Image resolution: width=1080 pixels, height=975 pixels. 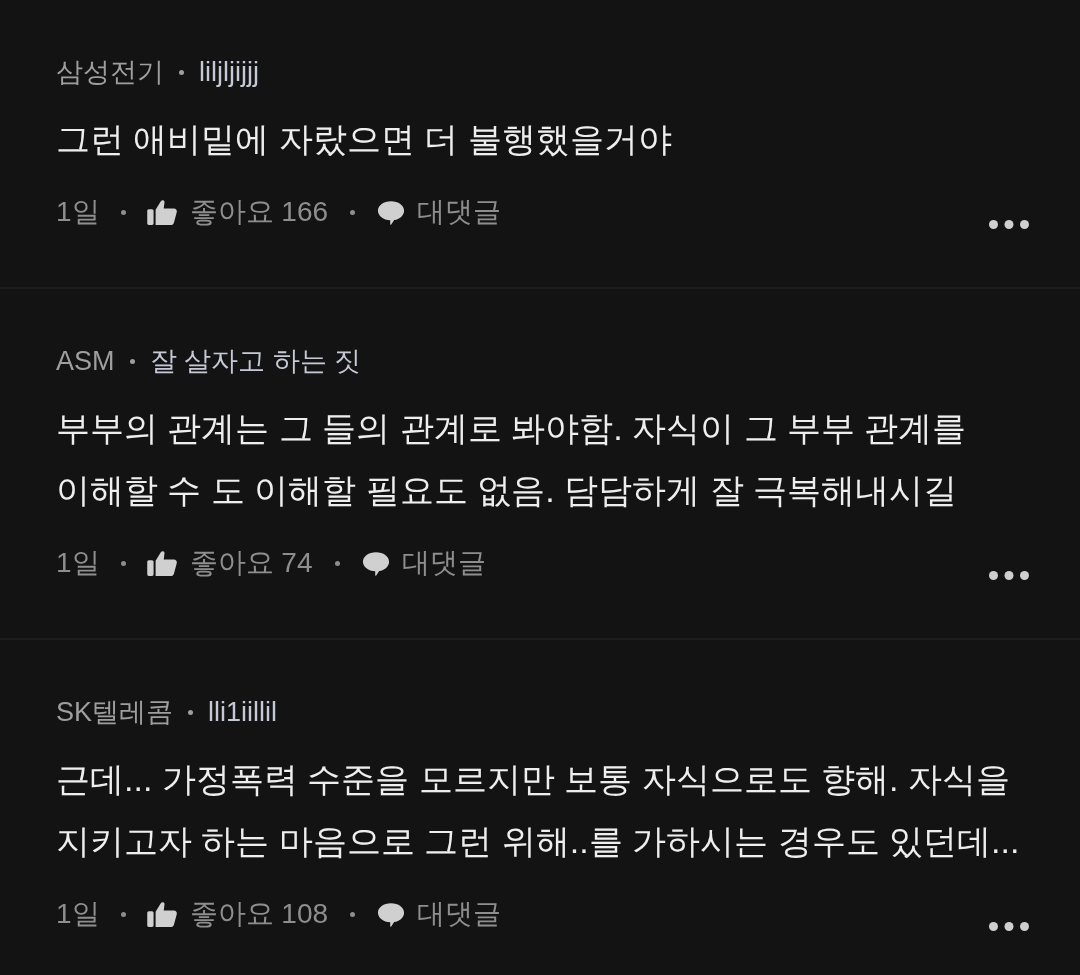 What do you see at coordinates (237, 212) in the screenshot?
I see `like-button: 좋아요 166` at bounding box center [237, 212].